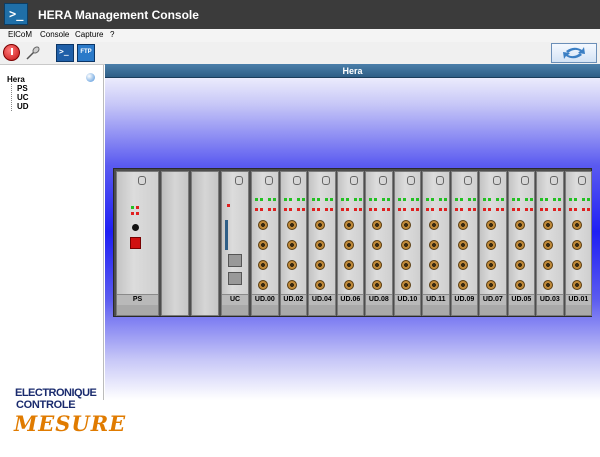 The height and width of the screenshot is (457, 600). Describe the element at coordinates (70, 423) in the screenshot. I see `logo-line-3: MESURE` at that location.